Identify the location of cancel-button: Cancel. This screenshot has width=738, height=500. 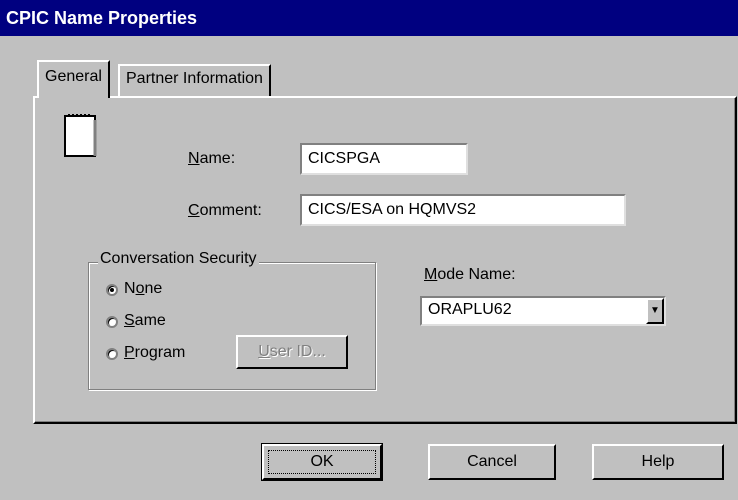
(492, 462).